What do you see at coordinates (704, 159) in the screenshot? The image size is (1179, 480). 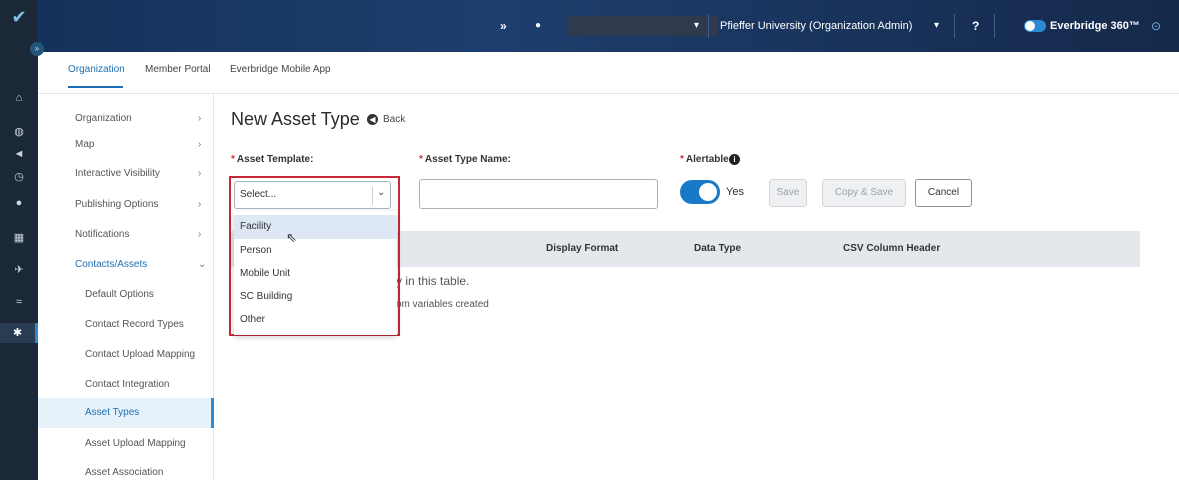 I see `alertable-label: * Alertable` at bounding box center [704, 159].